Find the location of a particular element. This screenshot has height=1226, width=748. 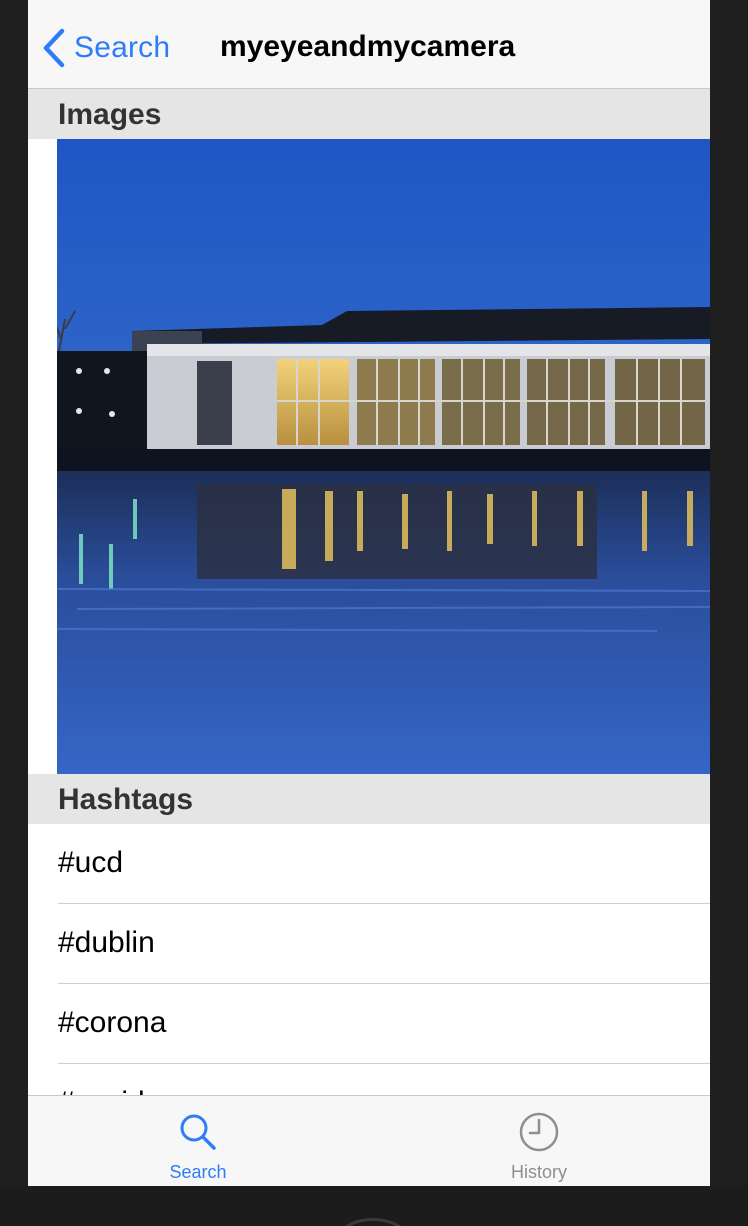

navigation-bar: Search myeyeandmycamera is located at coordinates (369, 44).